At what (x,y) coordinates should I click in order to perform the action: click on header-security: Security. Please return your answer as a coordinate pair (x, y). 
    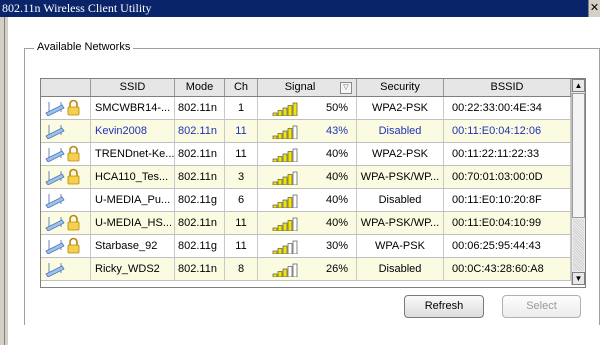
    Looking at the image, I should click on (400, 87).